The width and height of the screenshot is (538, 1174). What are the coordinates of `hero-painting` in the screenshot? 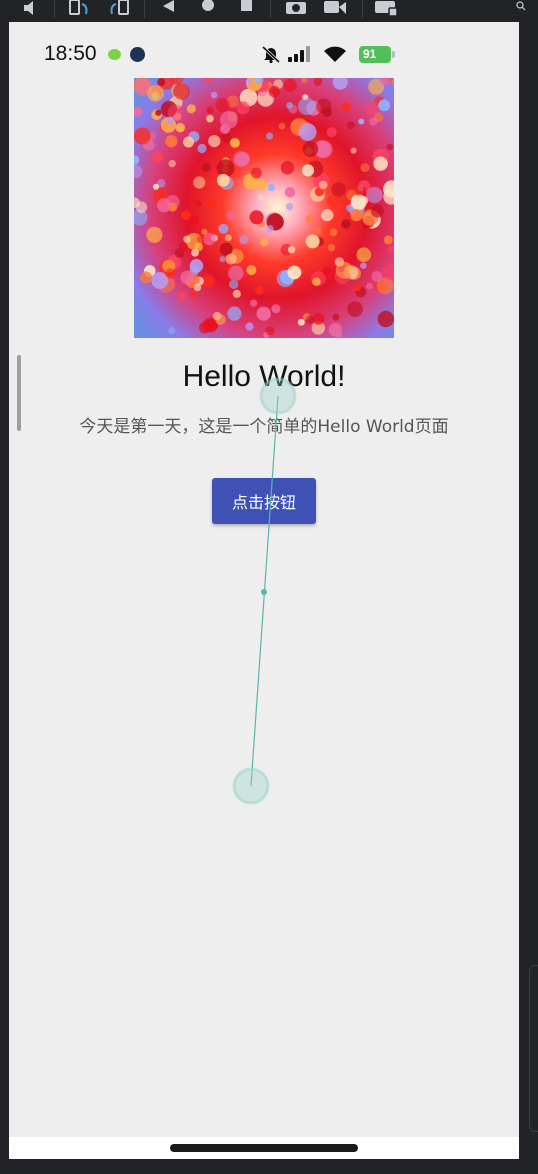 It's located at (264, 208).